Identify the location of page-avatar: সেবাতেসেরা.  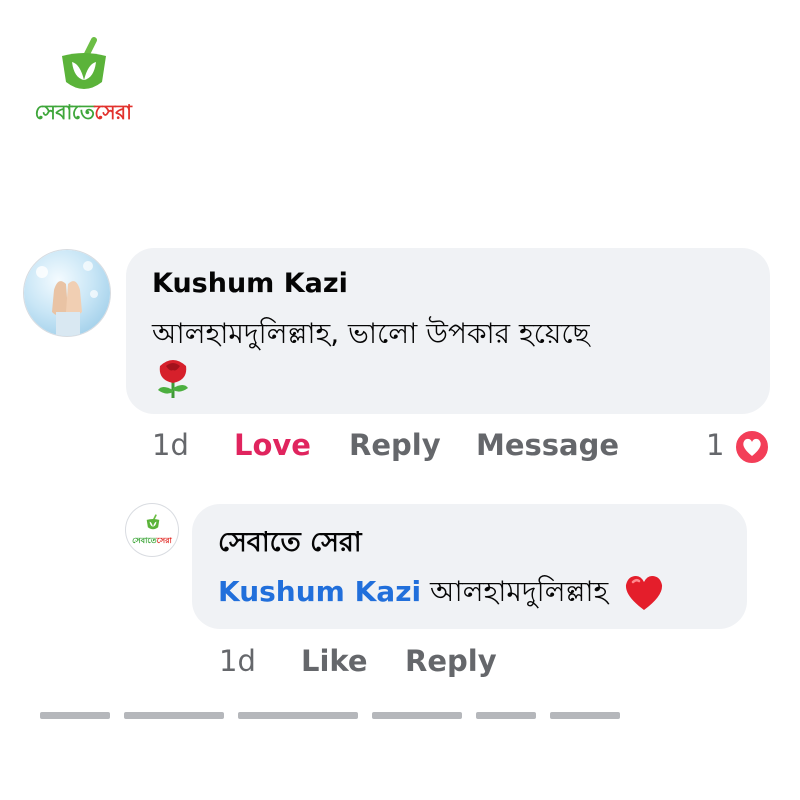
(152, 530).